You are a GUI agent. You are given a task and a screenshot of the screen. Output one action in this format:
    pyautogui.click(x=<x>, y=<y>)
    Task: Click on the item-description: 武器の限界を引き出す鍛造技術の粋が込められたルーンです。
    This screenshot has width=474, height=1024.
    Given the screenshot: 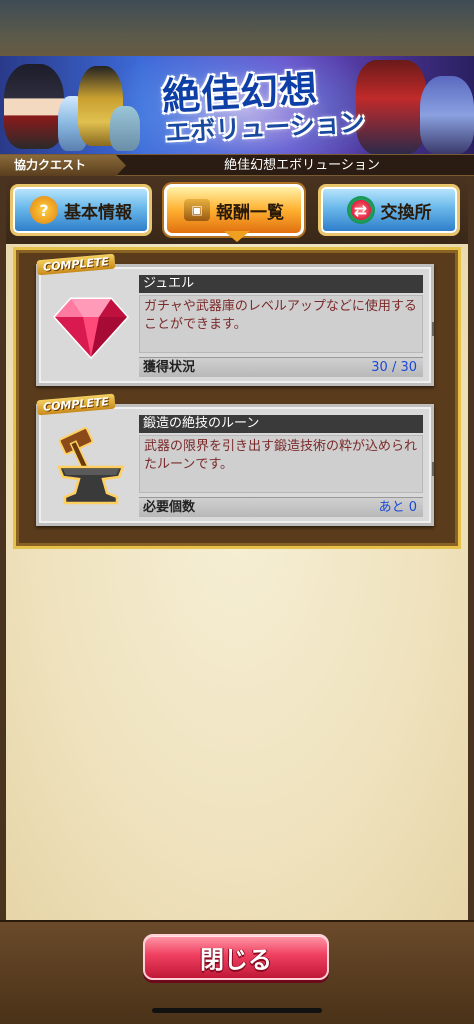 What is the action you would take?
    pyautogui.click(x=281, y=464)
    